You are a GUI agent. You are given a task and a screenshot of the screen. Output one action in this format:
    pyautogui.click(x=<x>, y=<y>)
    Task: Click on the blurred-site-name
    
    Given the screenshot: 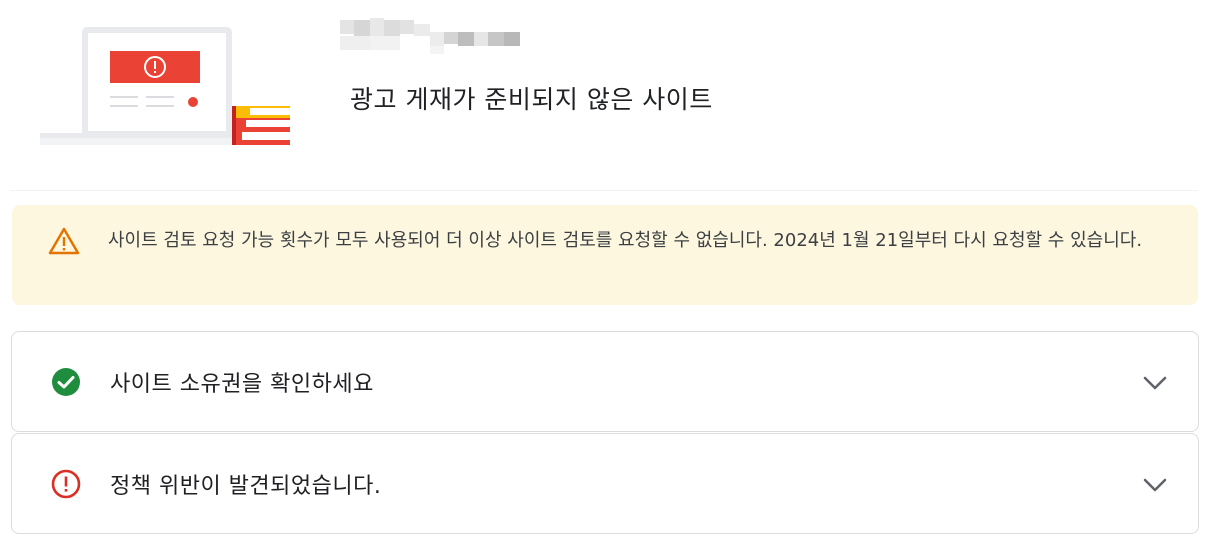 What is the action you would take?
    pyautogui.click(x=430, y=36)
    